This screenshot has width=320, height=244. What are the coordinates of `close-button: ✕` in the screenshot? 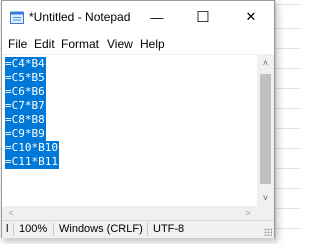 It's located at (251, 17).